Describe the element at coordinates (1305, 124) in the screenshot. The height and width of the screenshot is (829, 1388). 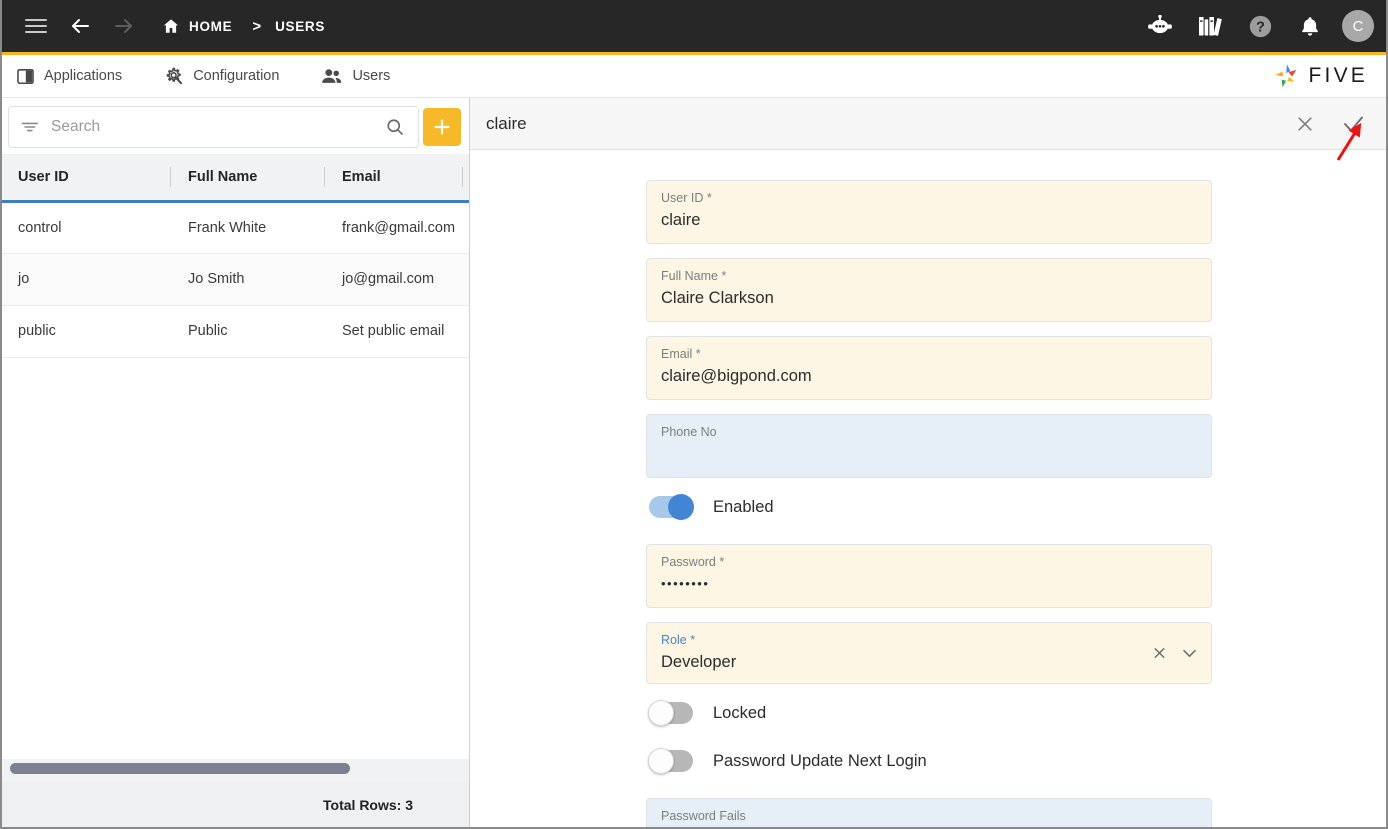
I see `close-icon` at that location.